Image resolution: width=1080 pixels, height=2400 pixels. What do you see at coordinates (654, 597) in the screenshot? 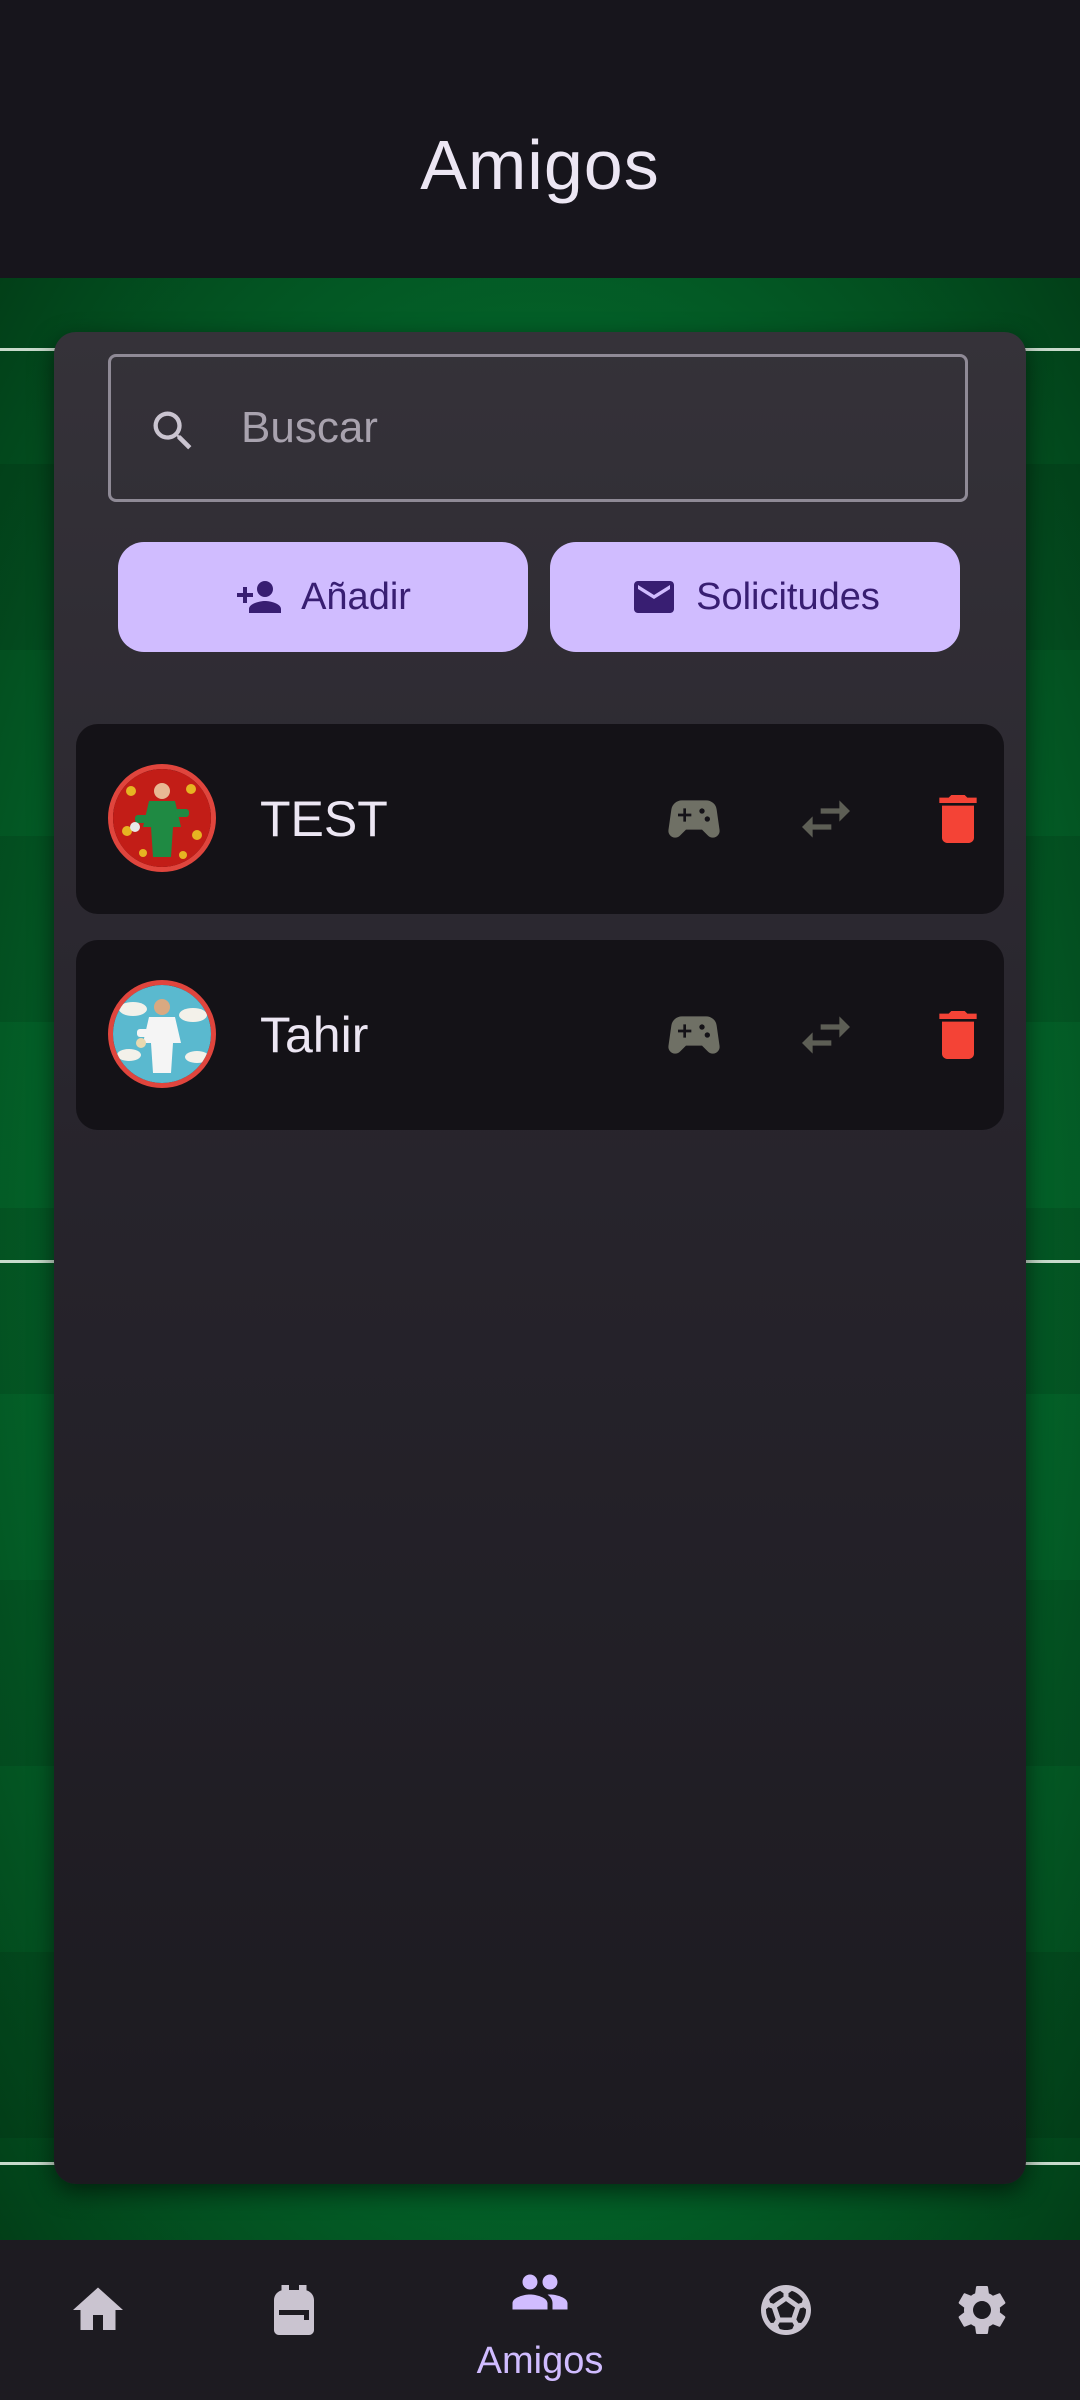
I see `mail-icon` at bounding box center [654, 597].